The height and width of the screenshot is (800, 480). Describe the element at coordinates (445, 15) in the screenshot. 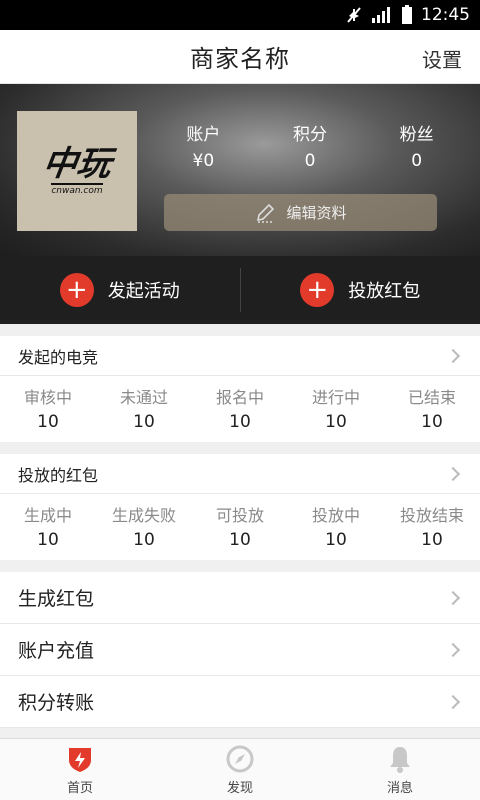

I see `clock-time: 12:45` at that location.